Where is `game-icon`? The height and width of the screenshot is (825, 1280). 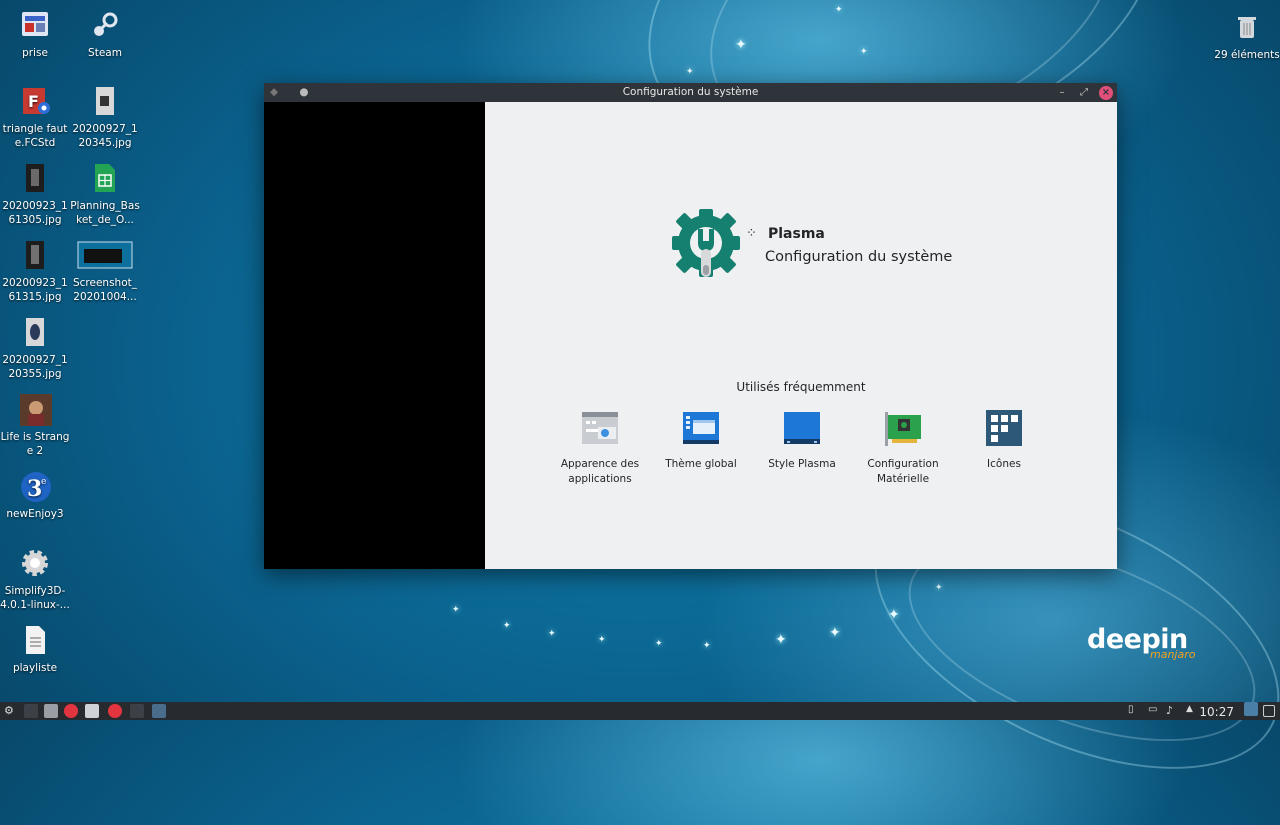 game-icon is located at coordinates (36, 410).